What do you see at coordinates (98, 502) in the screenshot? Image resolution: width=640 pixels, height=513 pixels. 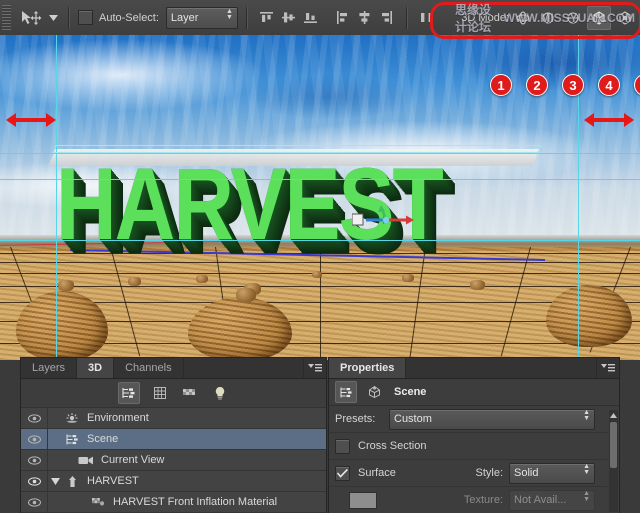 I see `material-icon` at bounding box center [98, 502].